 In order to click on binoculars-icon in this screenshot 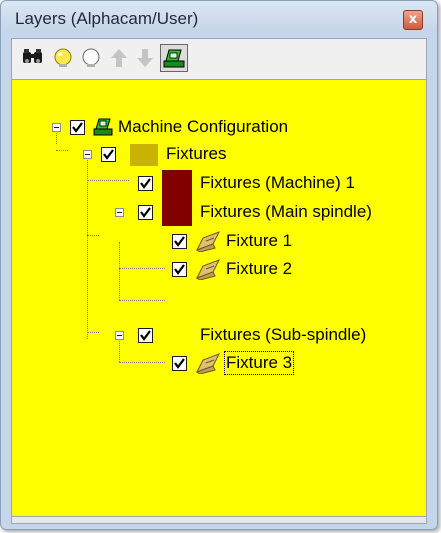, I will do `click(32, 56)`.